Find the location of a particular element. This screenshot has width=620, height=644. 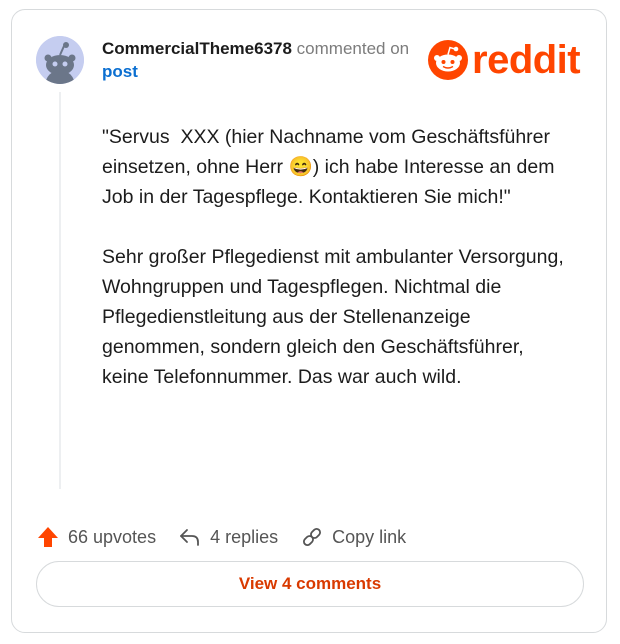

view-comments-button: View 4 comments is located at coordinates (310, 584).